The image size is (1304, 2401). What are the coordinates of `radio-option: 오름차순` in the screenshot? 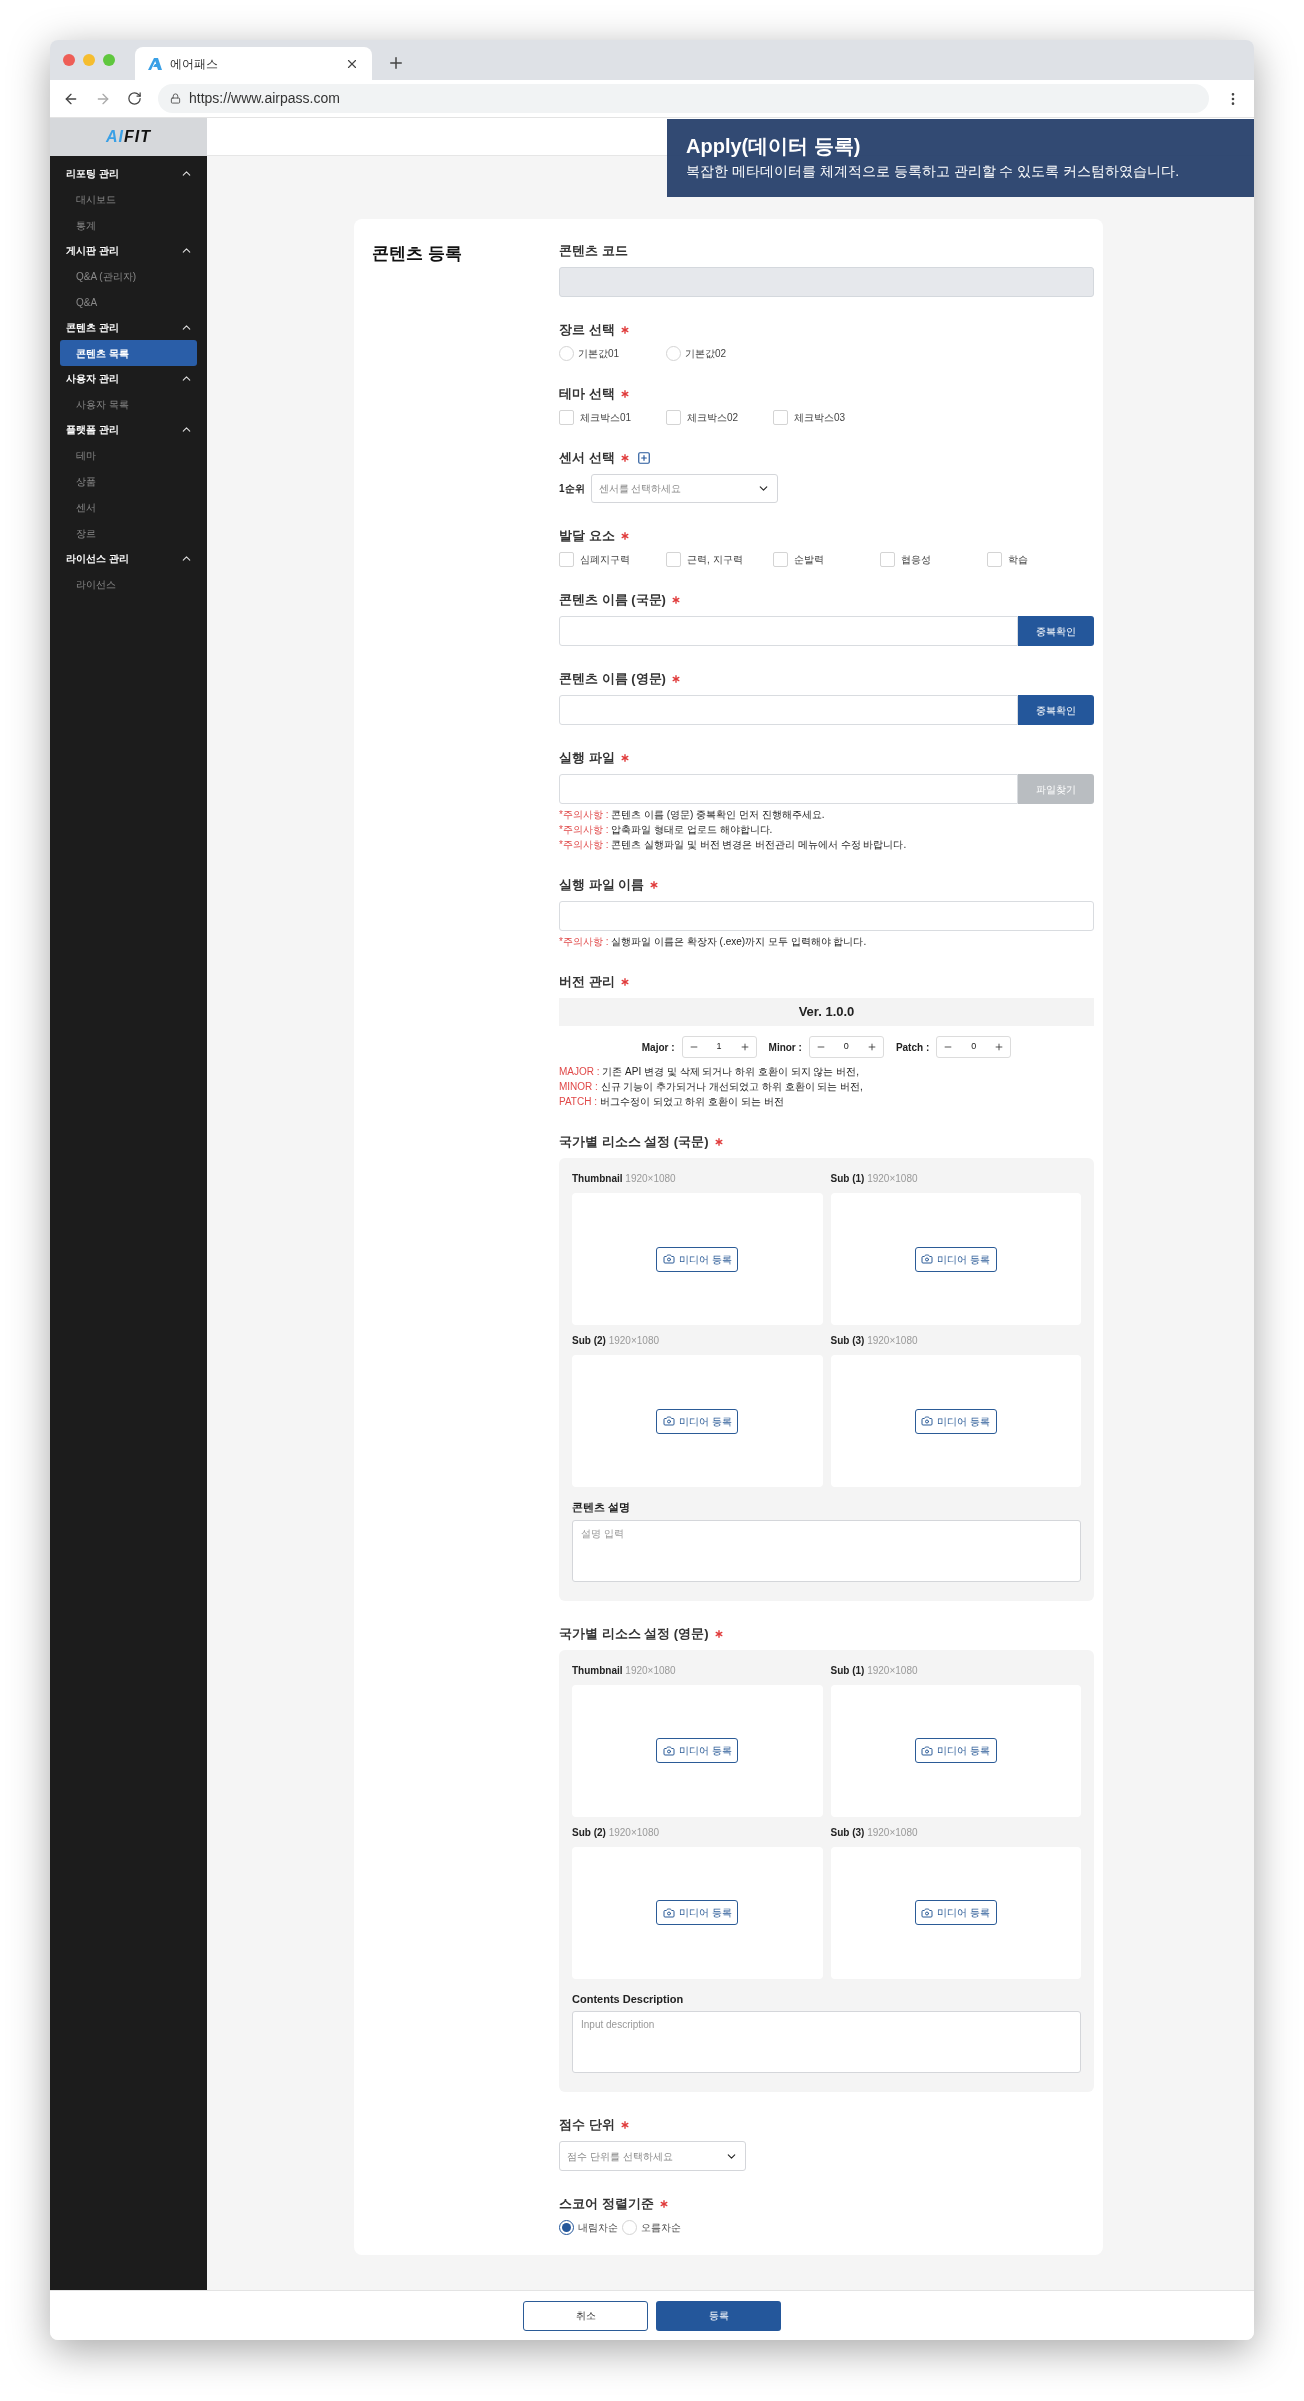 It's located at (651, 2227).